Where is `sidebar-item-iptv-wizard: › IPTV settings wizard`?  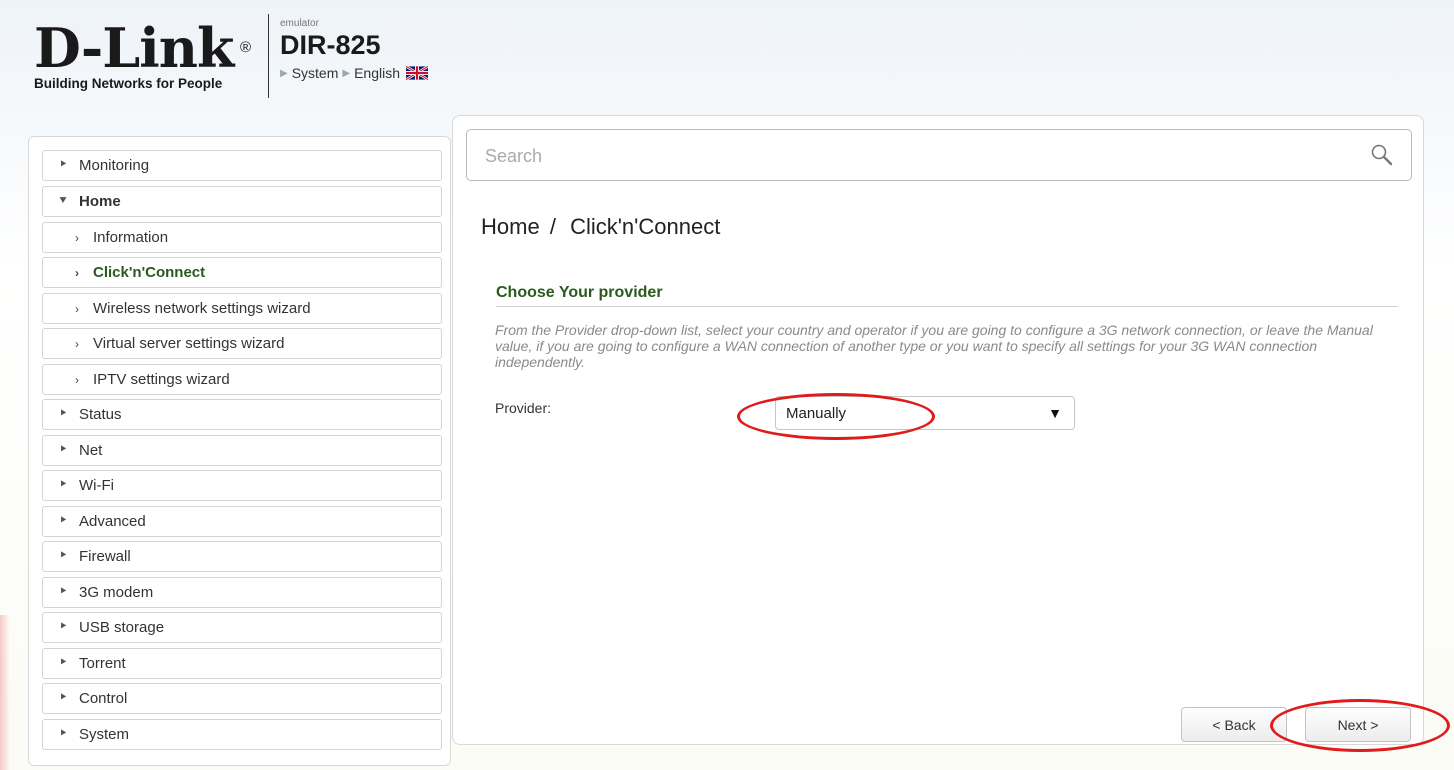
sidebar-item-iptv-wizard: › IPTV settings wizard is located at coordinates (242, 379).